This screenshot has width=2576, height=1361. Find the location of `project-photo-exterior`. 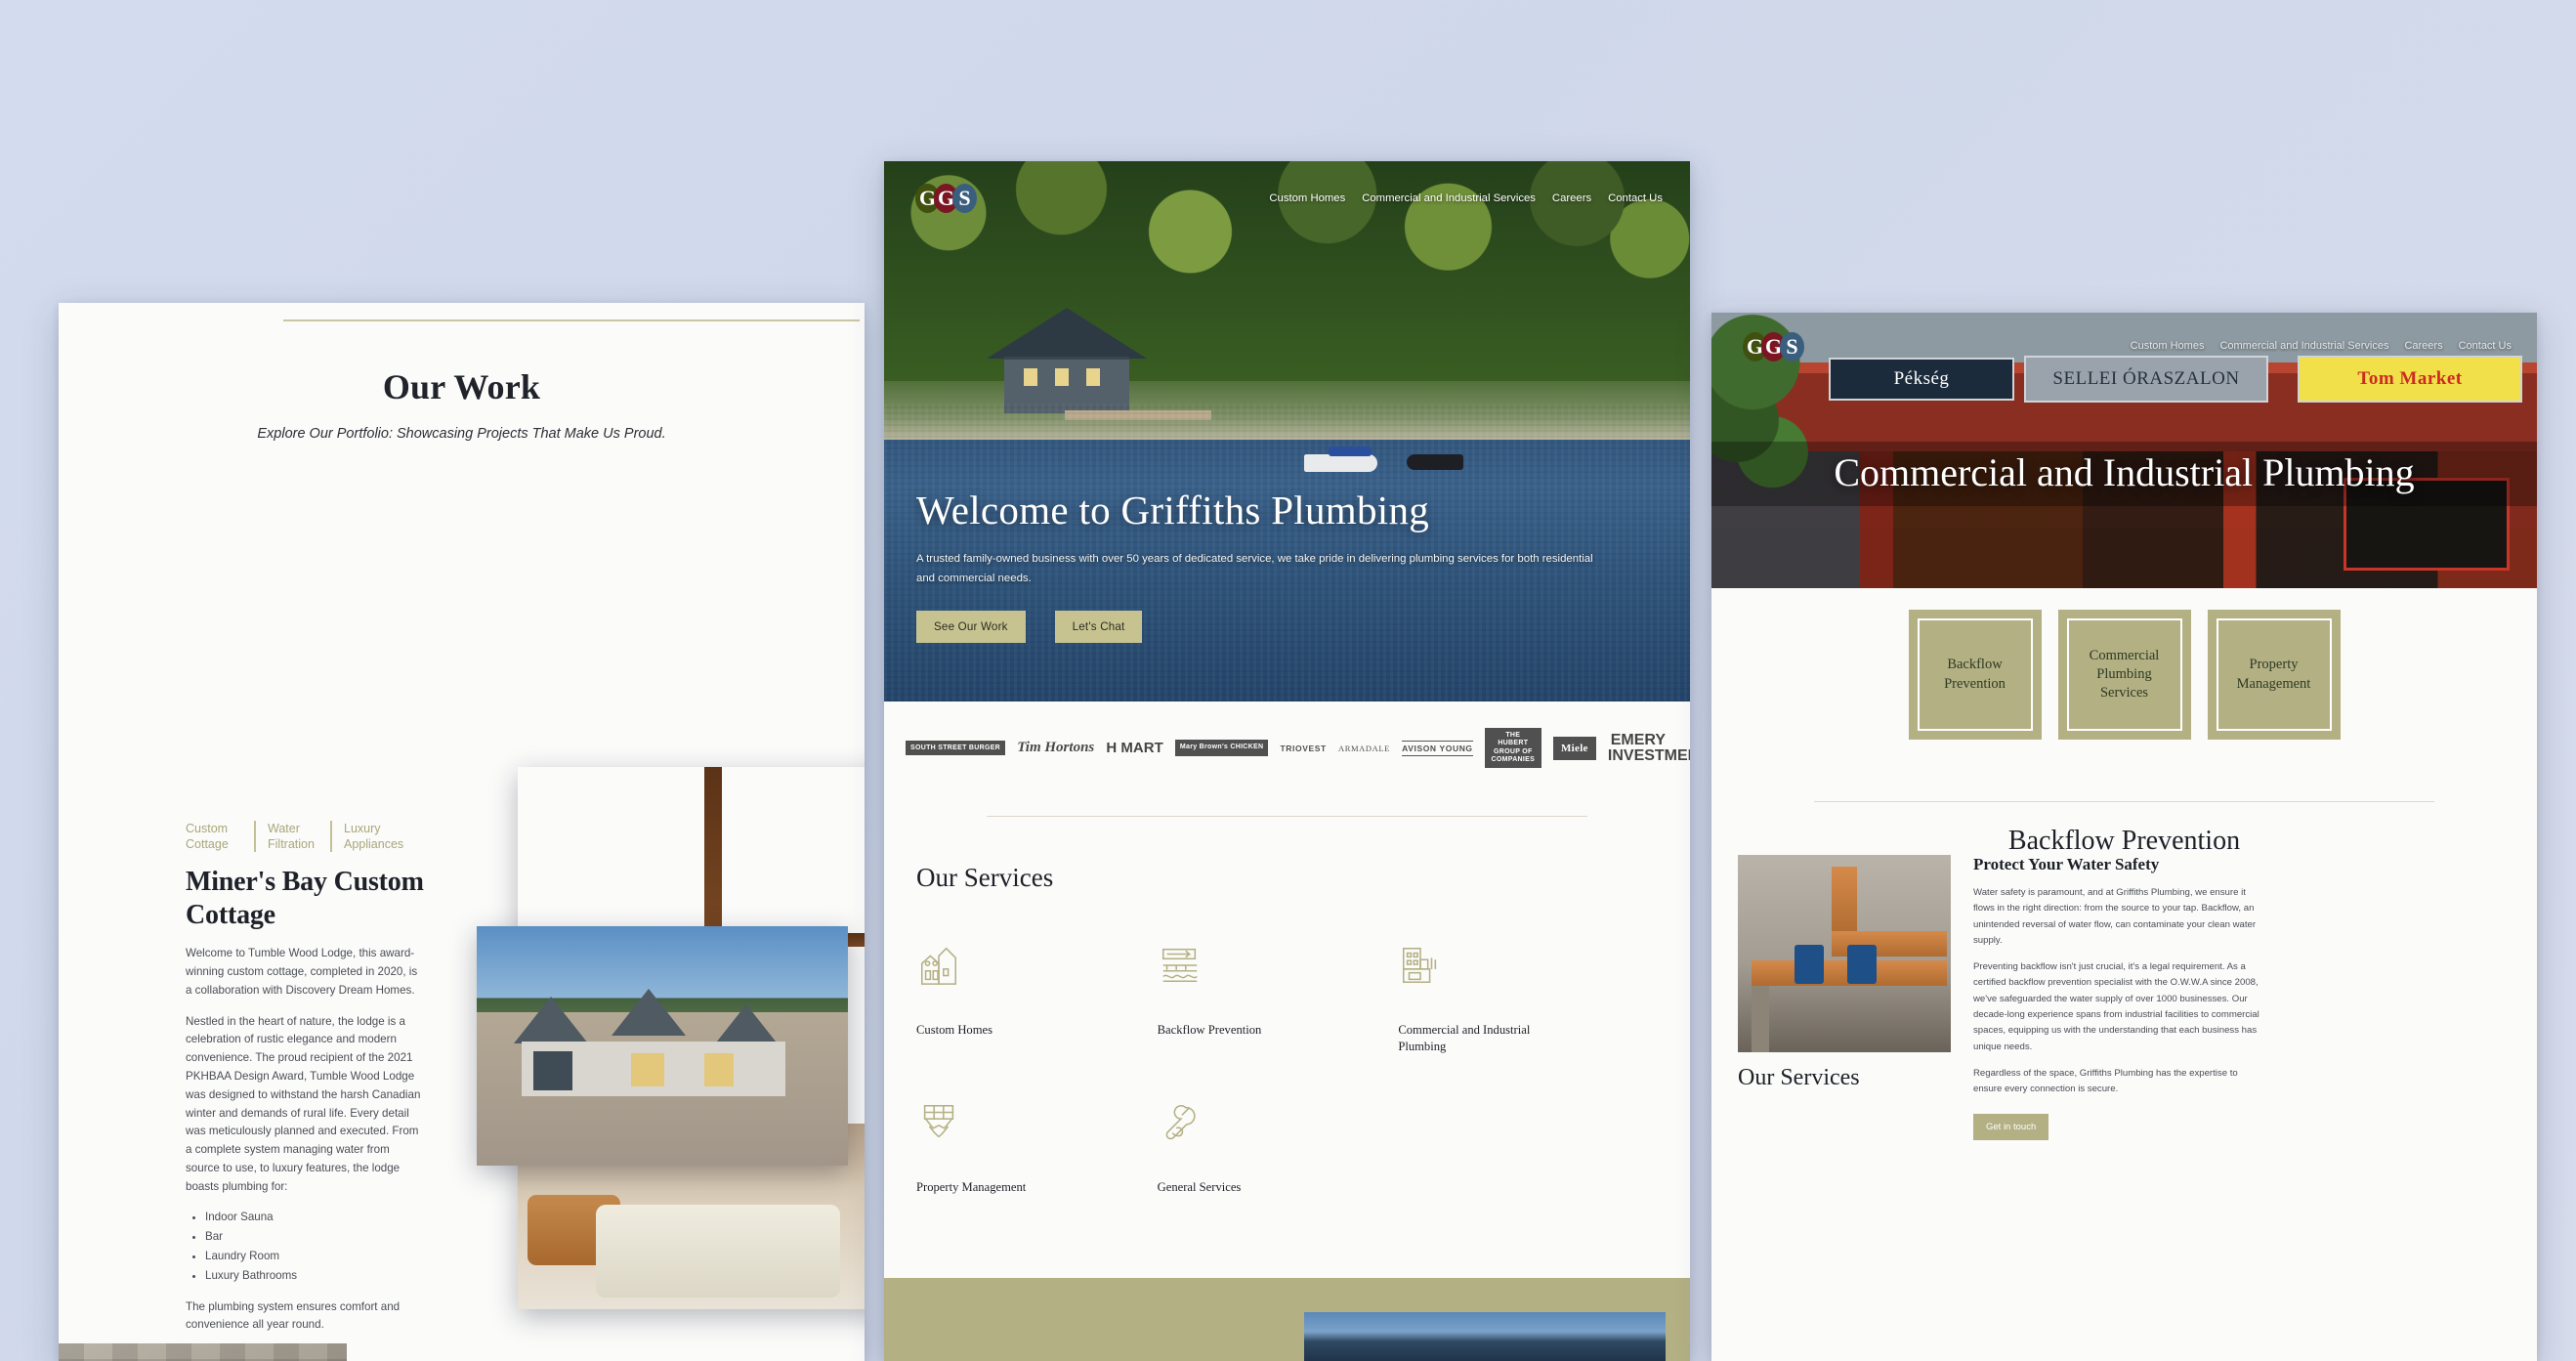

project-photo-exterior is located at coordinates (662, 1046).